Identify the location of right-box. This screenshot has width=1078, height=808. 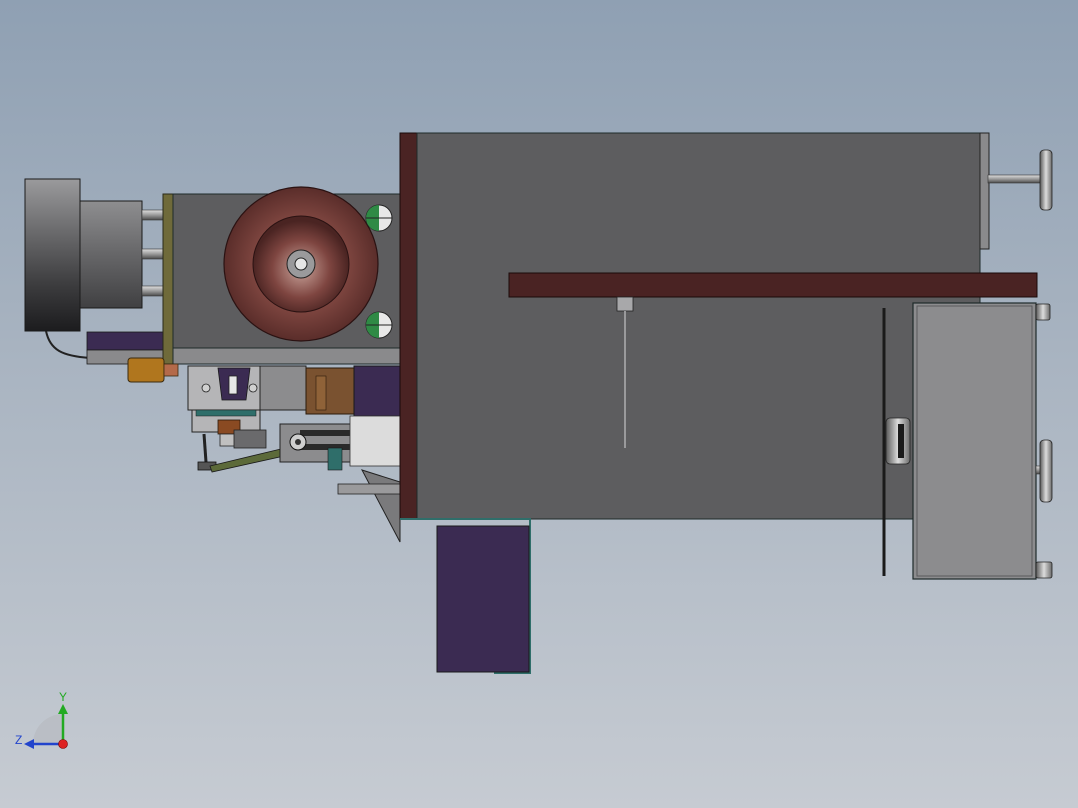
(982, 441).